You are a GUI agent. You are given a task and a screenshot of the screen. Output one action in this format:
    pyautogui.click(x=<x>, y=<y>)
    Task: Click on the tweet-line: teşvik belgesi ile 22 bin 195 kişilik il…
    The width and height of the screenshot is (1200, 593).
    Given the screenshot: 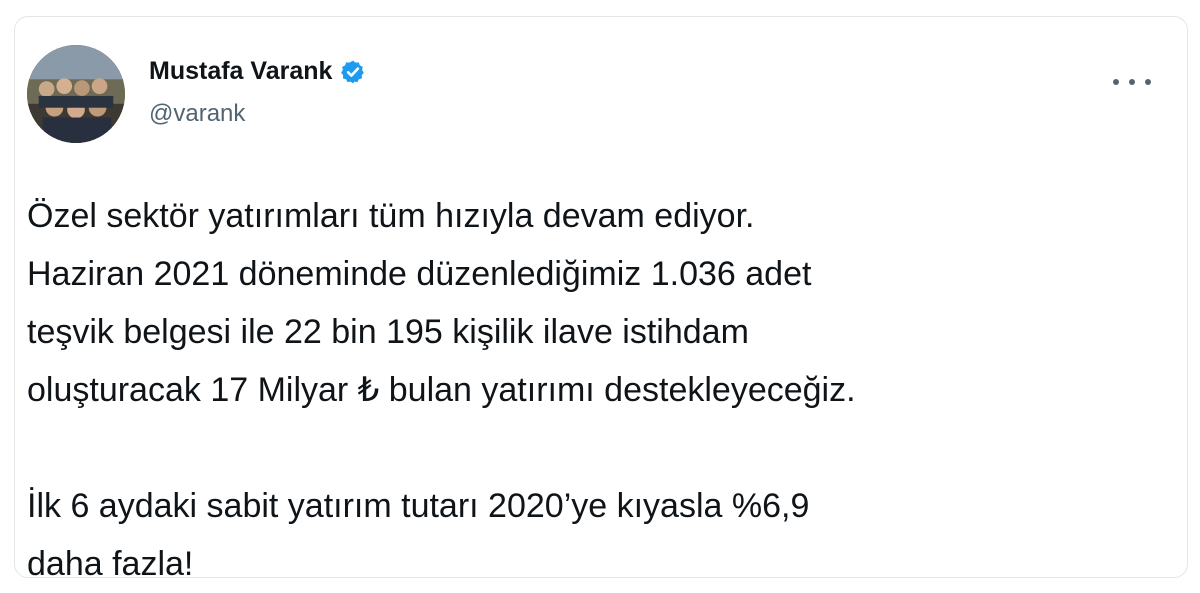 What is the action you would take?
    pyautogui.click(x=388, y=332)
    